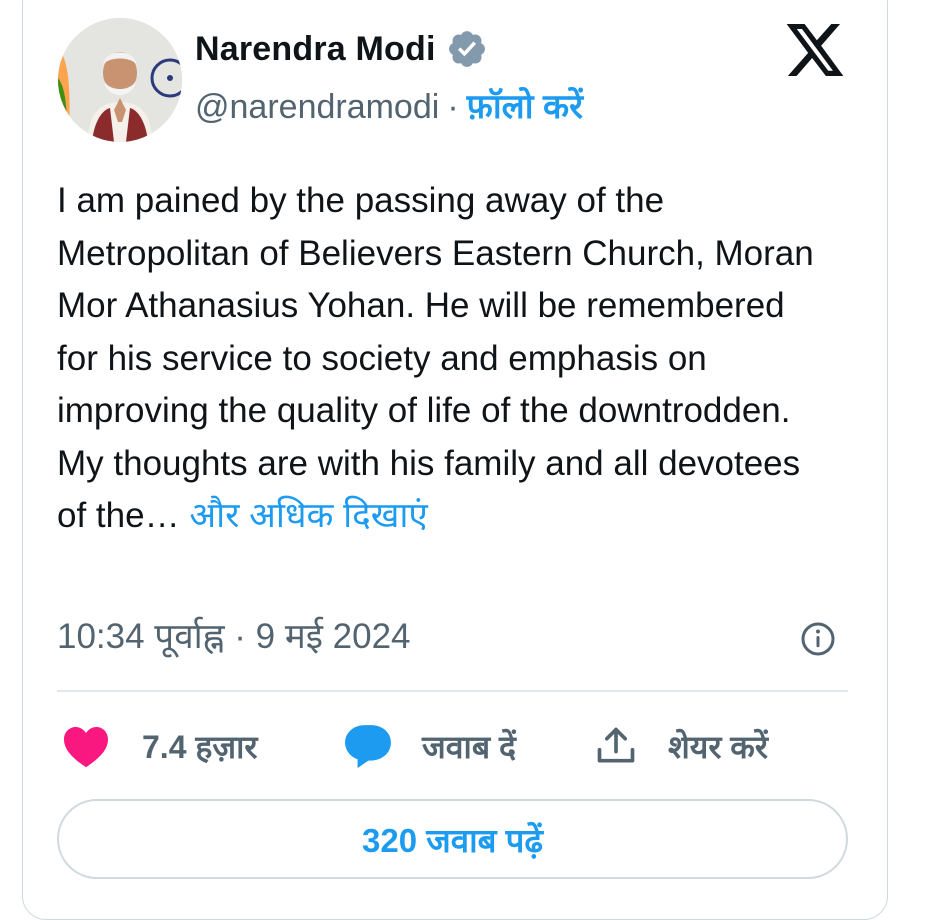 The image size is (933, 920). Describe the element at coordinates (616, 745) in the screenshot. I see `share-upload-icon` at that location.